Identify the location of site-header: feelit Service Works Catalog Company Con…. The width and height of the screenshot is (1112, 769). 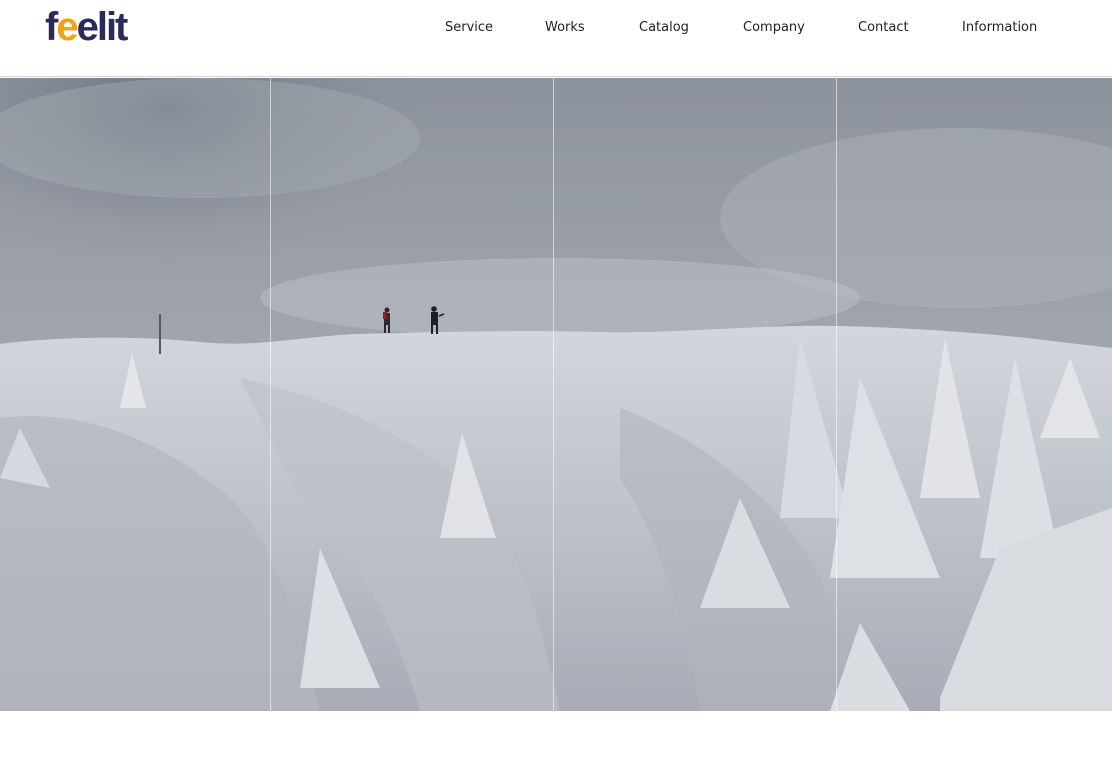
(556, 38).